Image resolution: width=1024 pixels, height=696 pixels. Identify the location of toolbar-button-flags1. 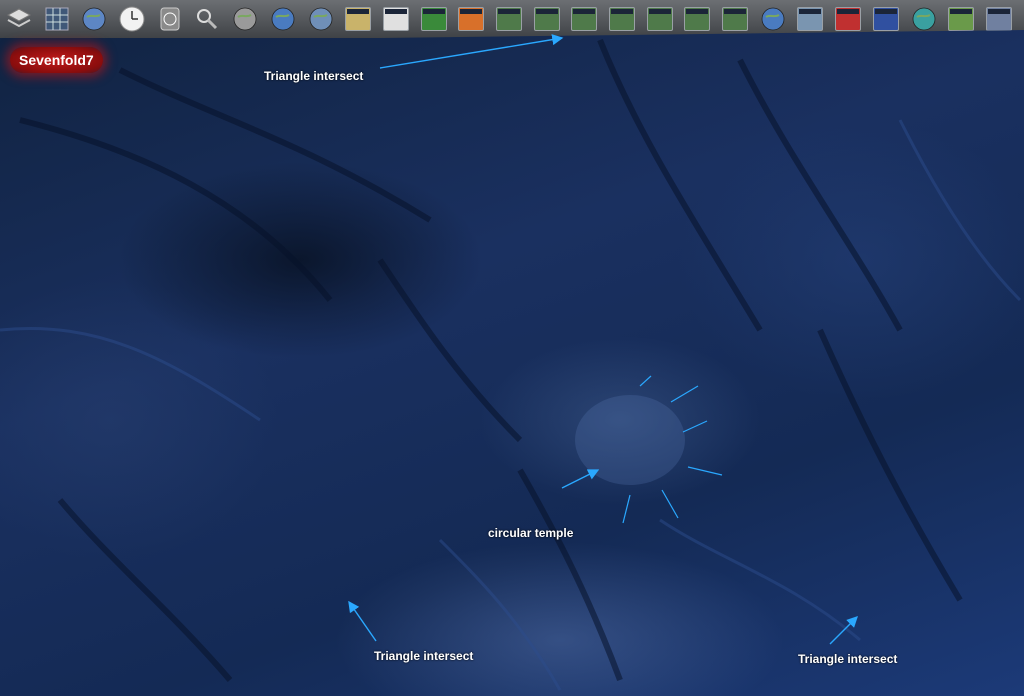
(848, 19).